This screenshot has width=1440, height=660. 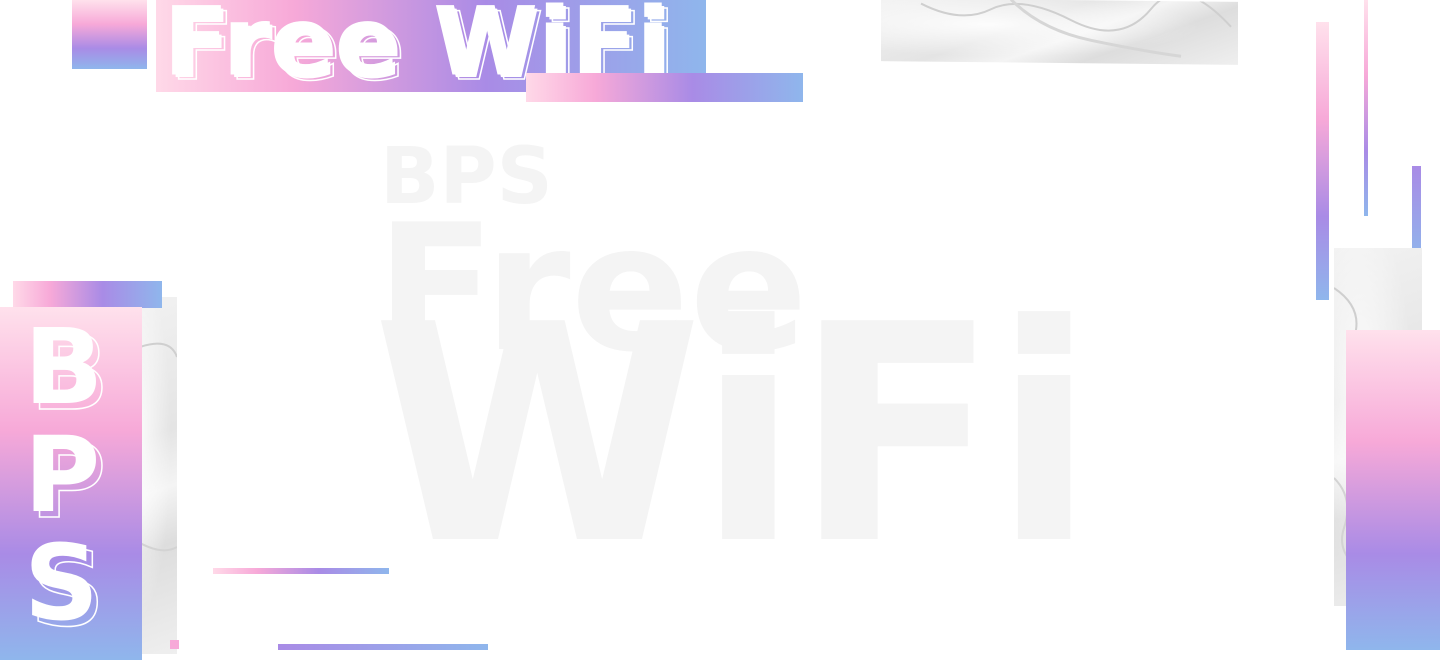 I want to click on paper-strip-top, so click(x=1059, y=32).